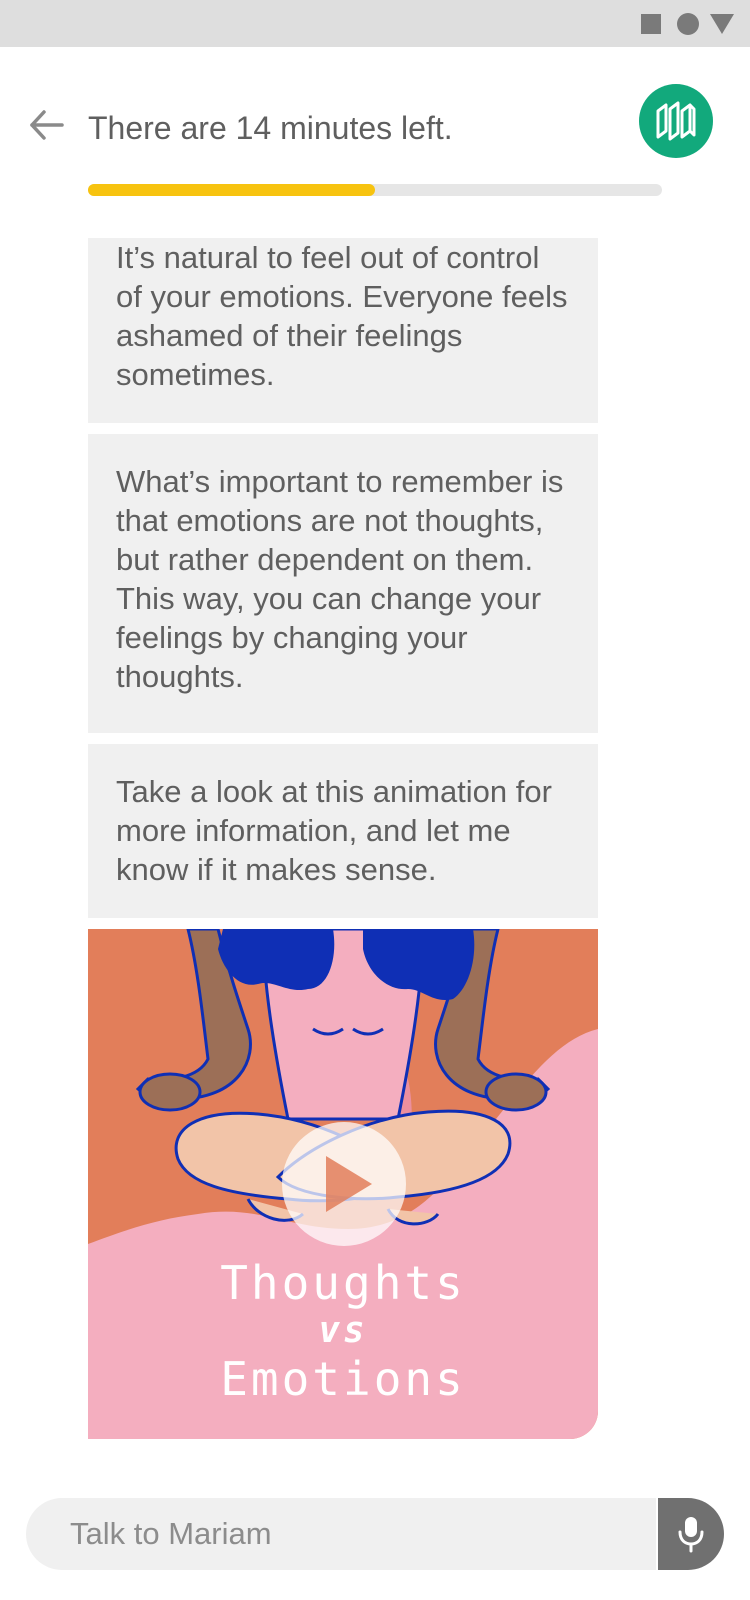  Describe the element at coordinates (47, 125) in the screenshot. I see `arrow-left-icon` at that location.